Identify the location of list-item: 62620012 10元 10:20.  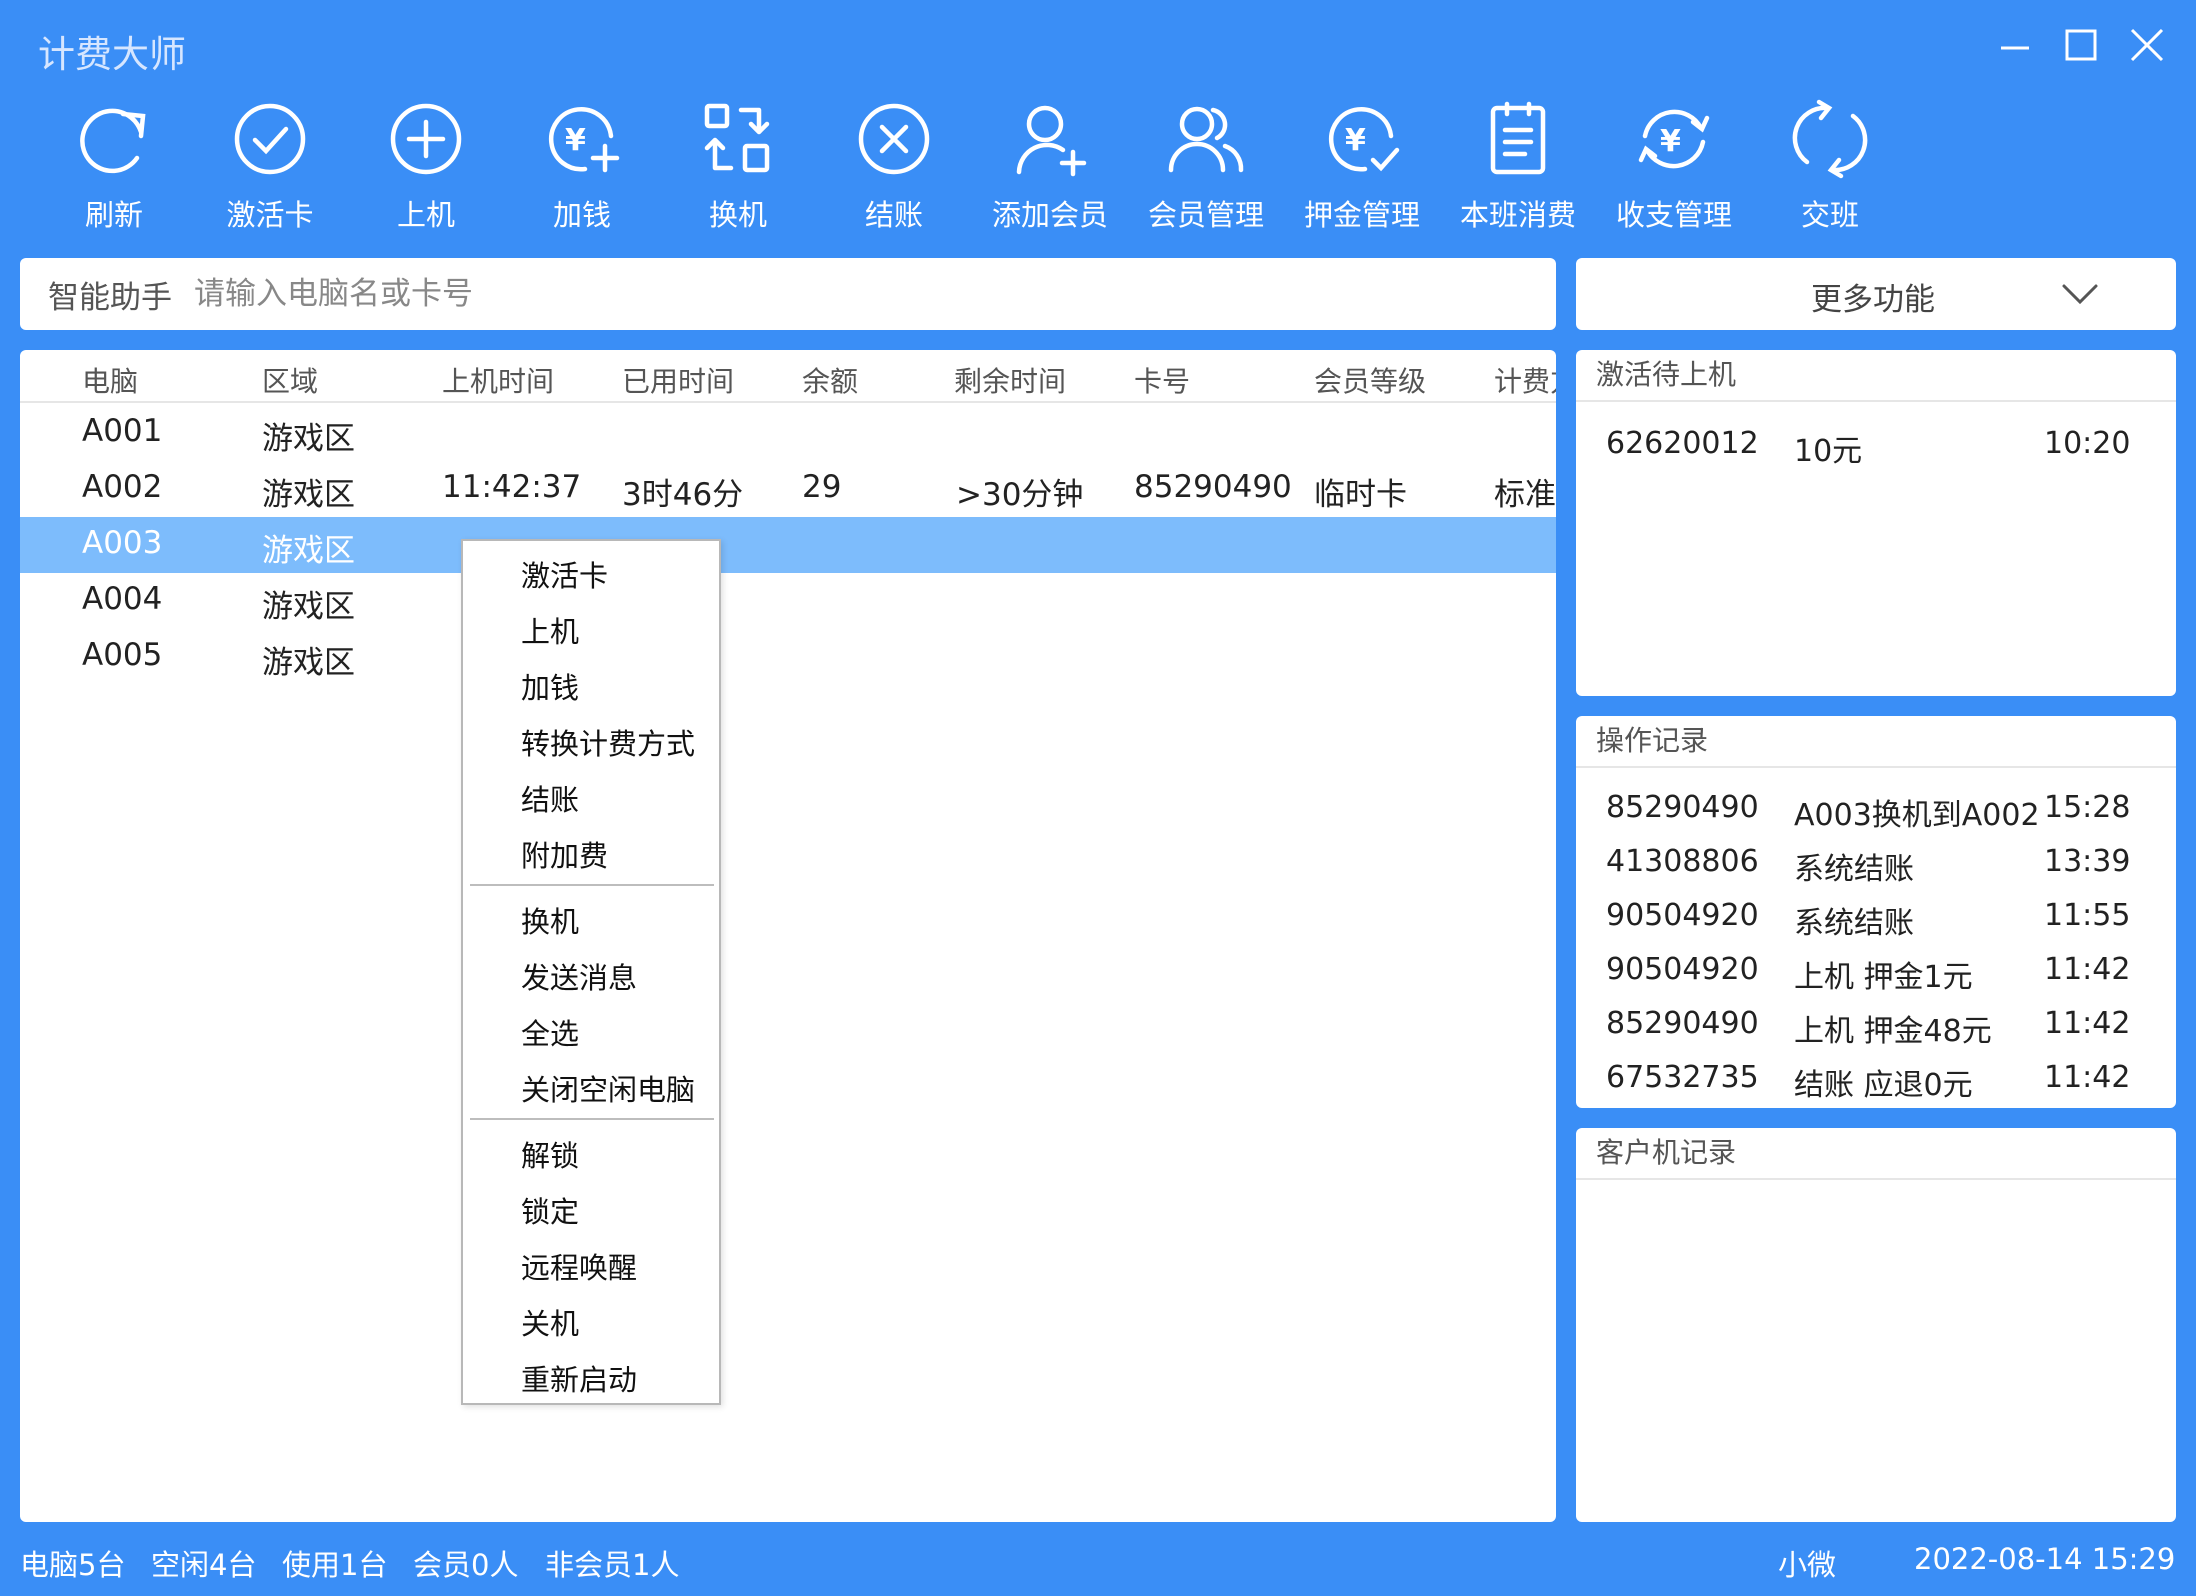
(1876, 447).